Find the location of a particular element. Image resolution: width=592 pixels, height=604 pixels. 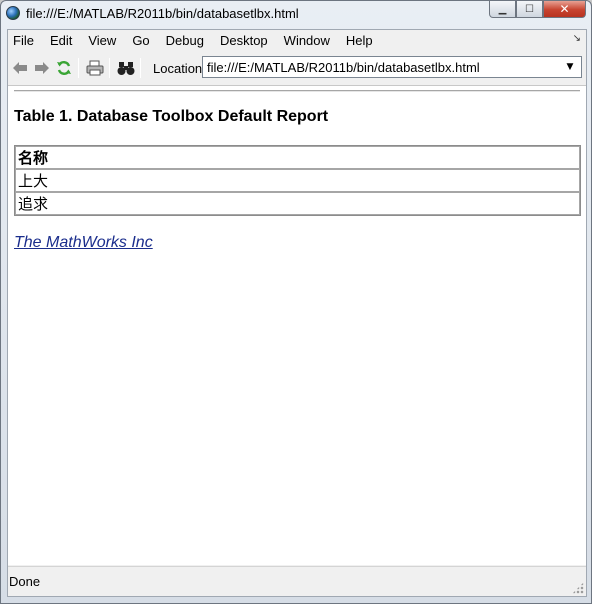

menu-file: File is located at coordinates (25, 40).